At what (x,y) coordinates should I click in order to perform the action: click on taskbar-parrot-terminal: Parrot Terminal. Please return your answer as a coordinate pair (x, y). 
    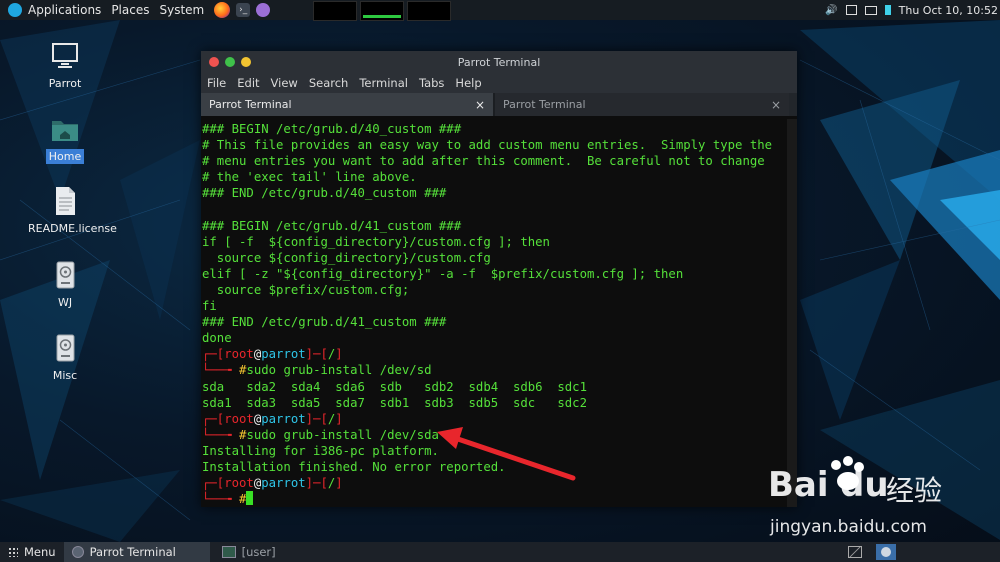
    Looking at the image, I should click on (136, 552).